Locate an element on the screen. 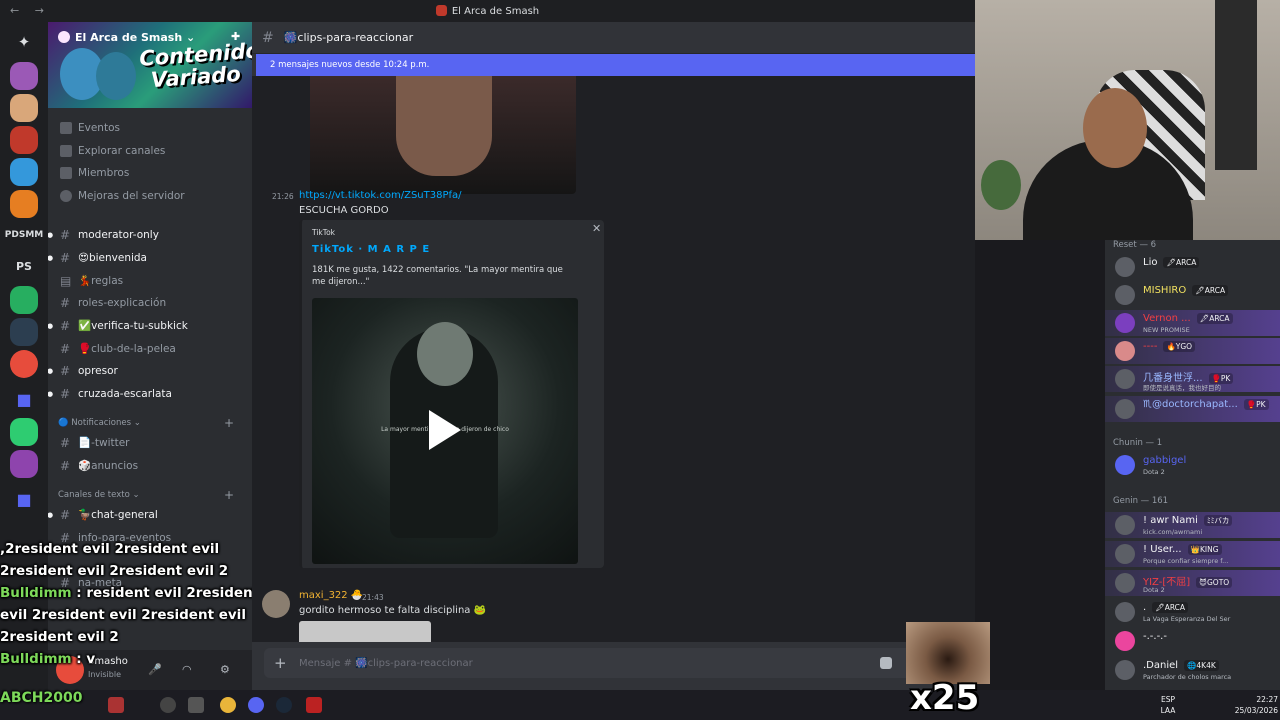 The width and height of the screenshot is (1280, 720). channel-moderator-only: ● # moderator-only is located at coordinates (147, 234).